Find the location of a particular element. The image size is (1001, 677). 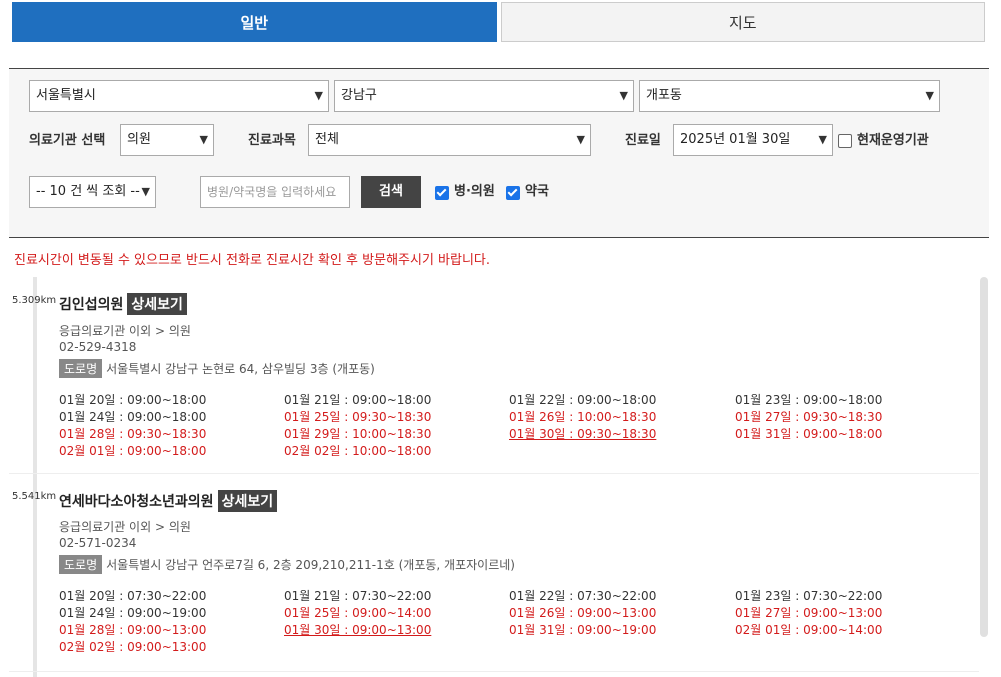

tab-map: 지도 is located at coordinates (742, 22).